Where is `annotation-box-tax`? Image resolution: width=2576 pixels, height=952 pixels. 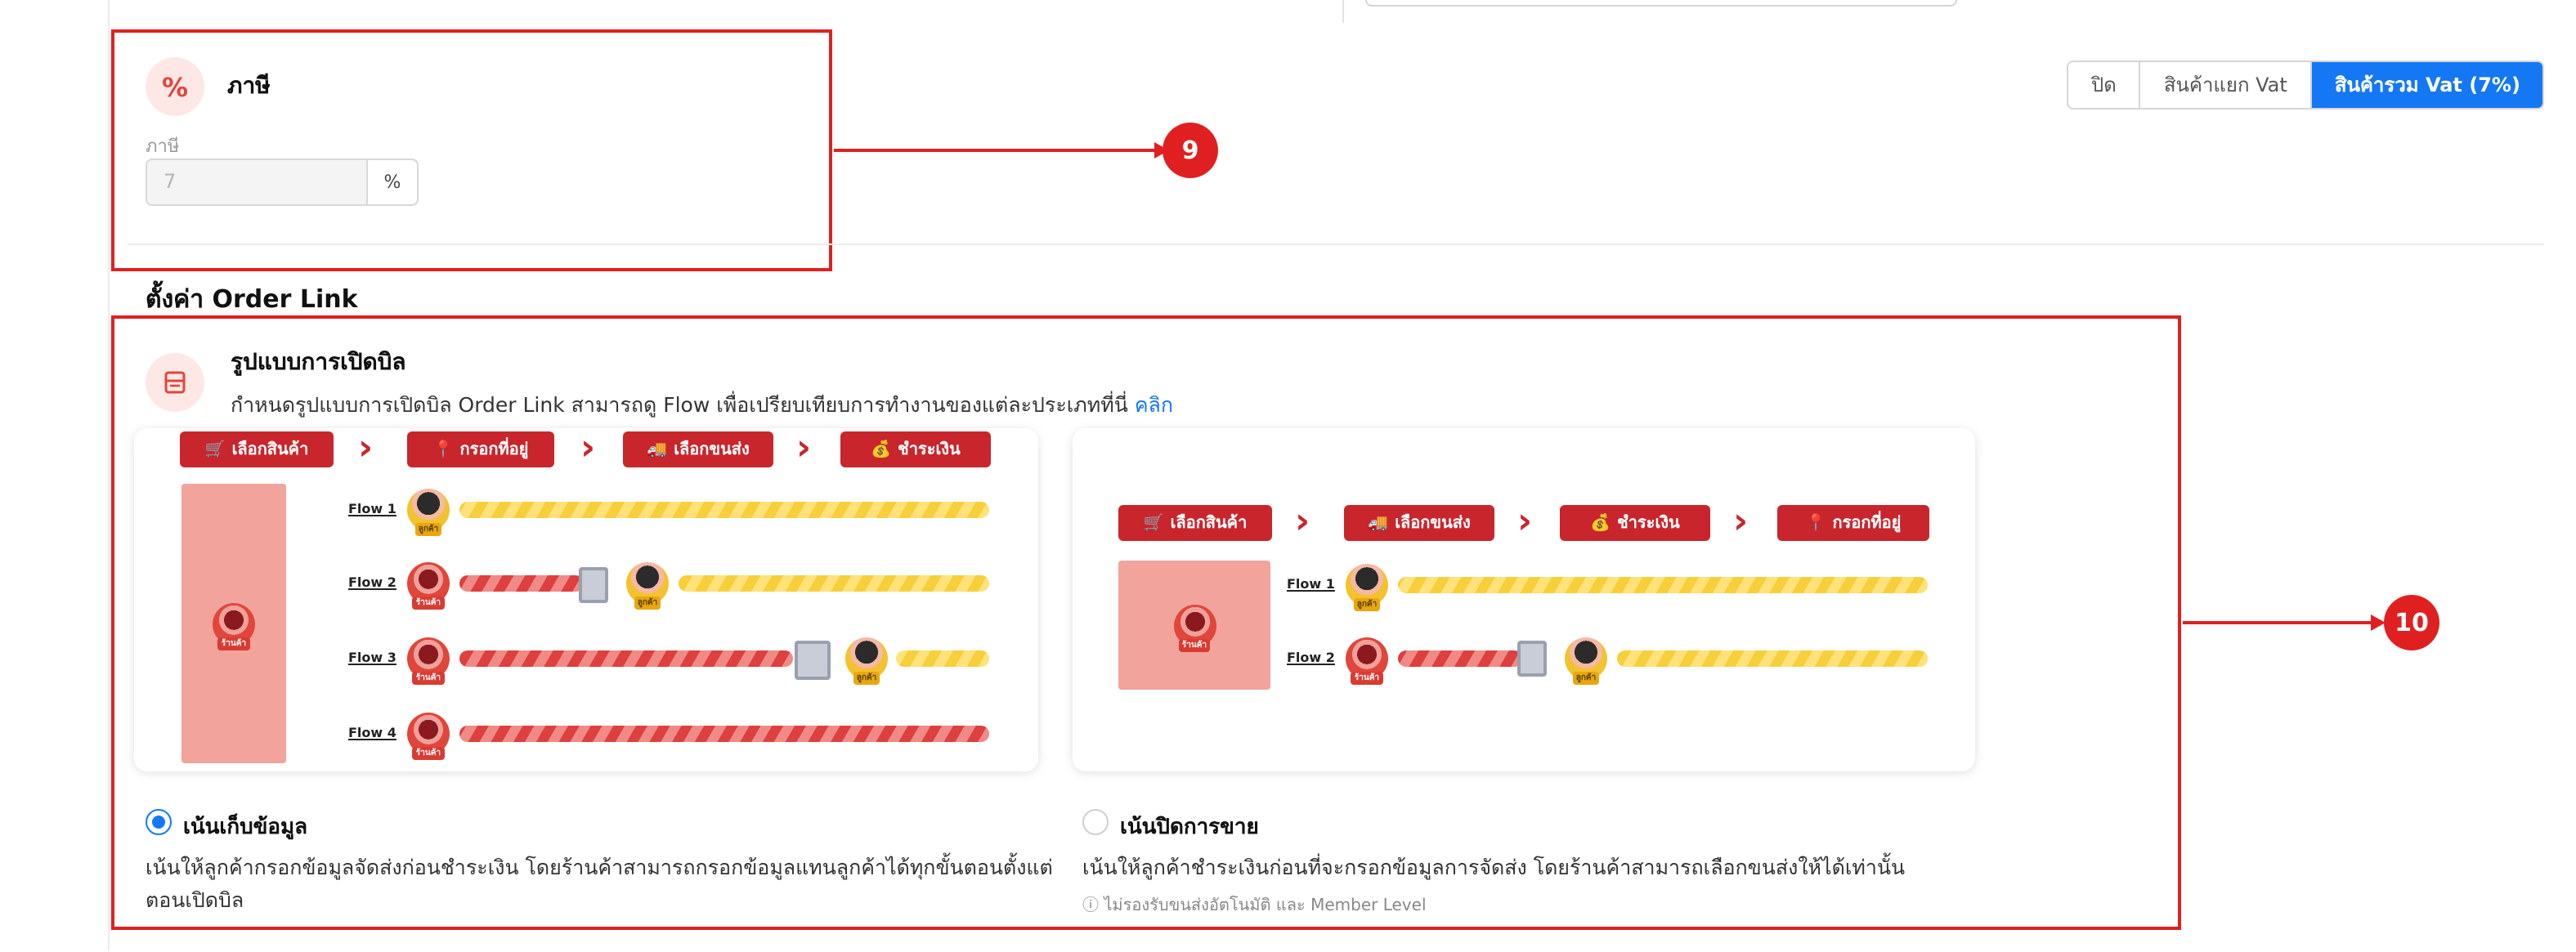 annotation-box-tax is located at coordinates (472, 150).